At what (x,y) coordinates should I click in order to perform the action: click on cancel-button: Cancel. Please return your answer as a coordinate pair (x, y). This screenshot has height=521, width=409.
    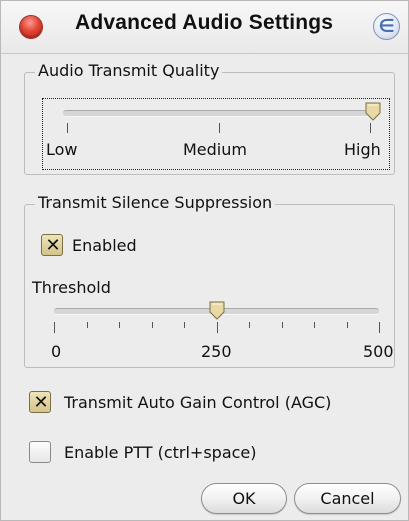
    Looking at the image, I should click on (347, 498).